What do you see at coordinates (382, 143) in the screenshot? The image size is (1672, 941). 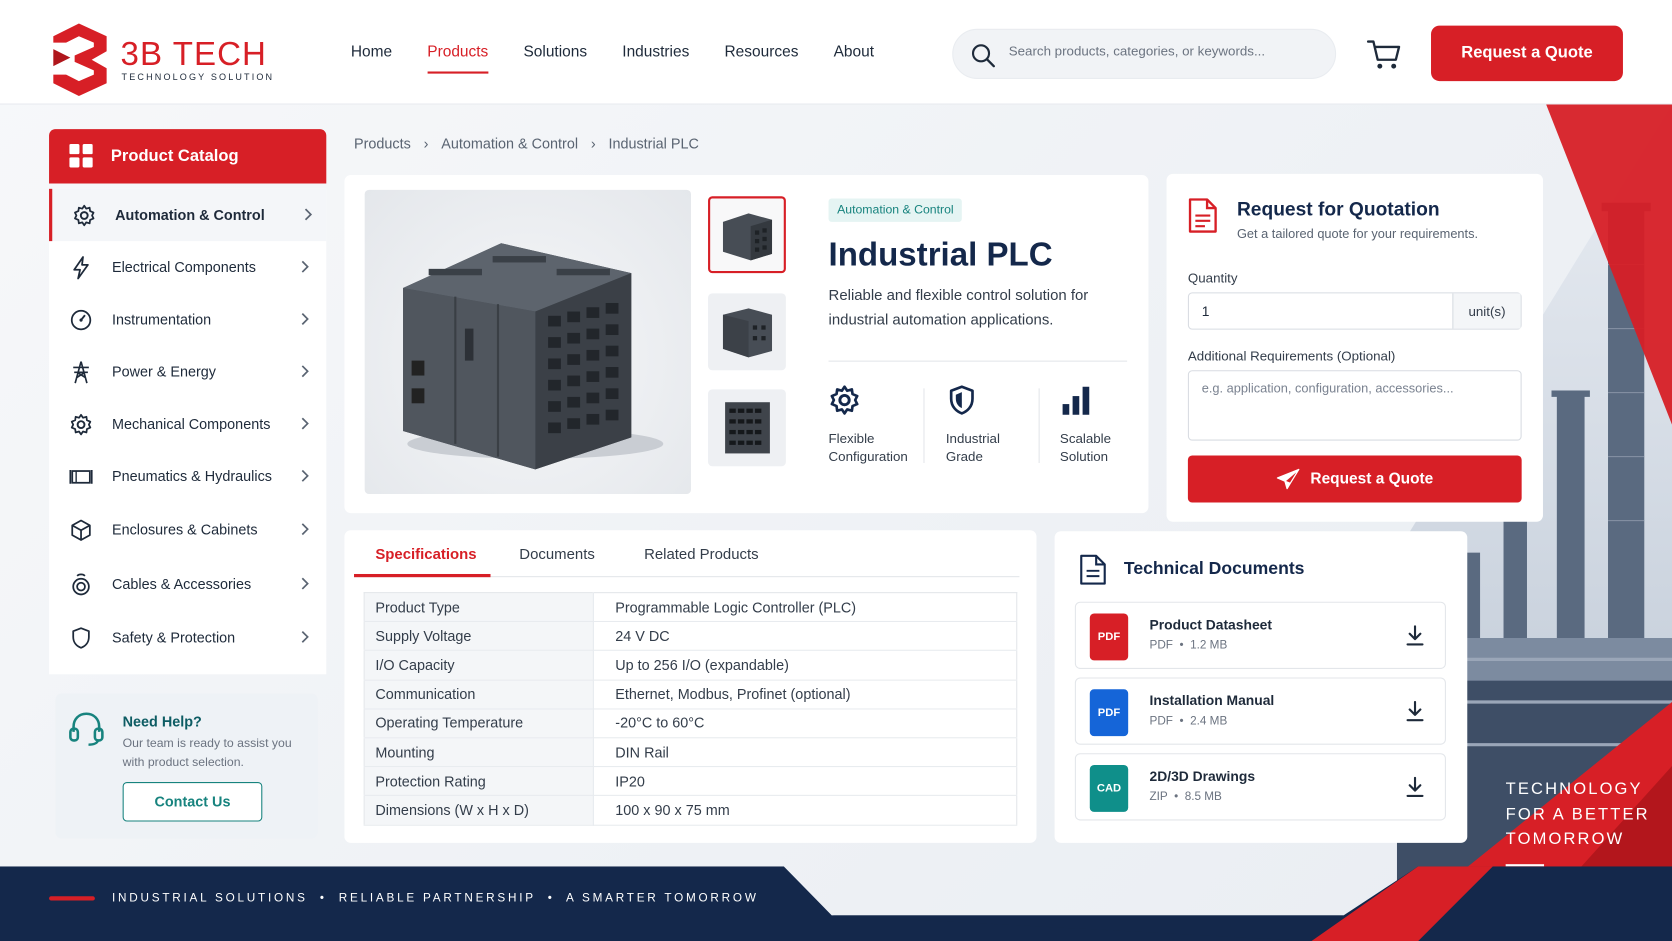 I see `breadcrumb-products: Products` at bounding box center [382, 143].